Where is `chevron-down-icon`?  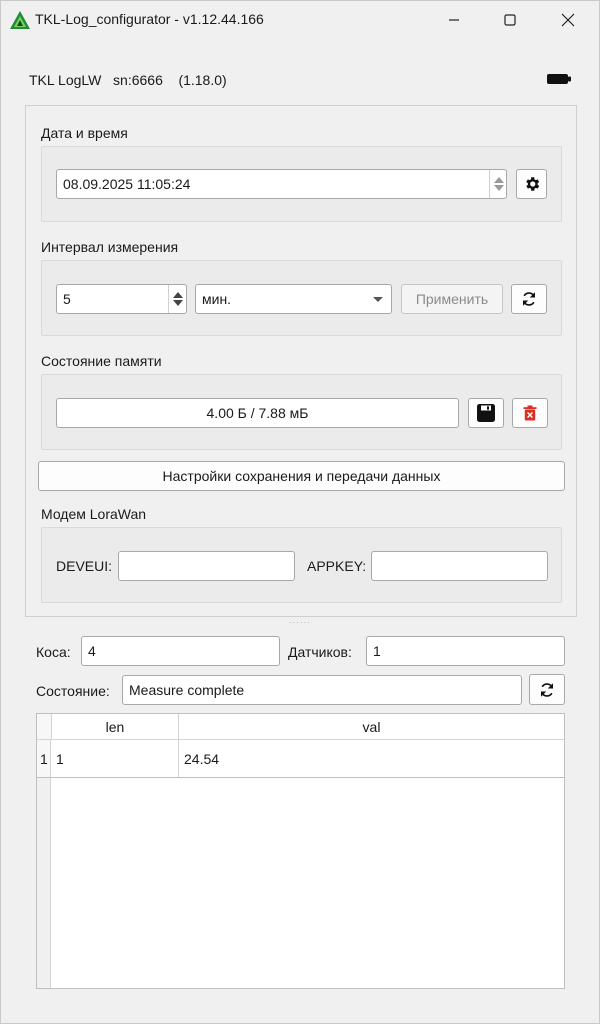
chevron-down-icon is located at coordinates (378, 299).